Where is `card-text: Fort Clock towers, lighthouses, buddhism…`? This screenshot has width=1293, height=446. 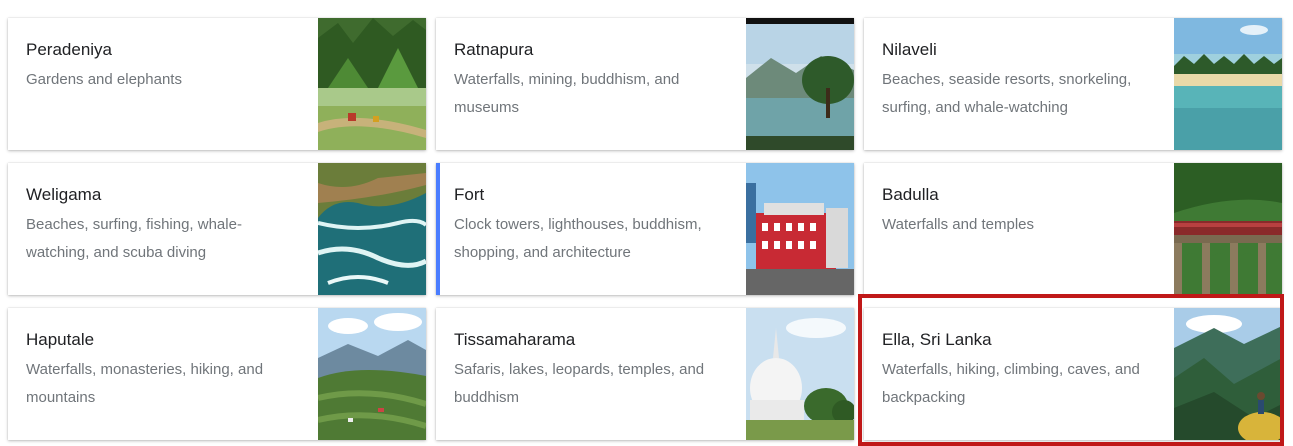 card-text: Fort Clock towers, lighthouses, buddhism… is located at coordinates (589, 239).